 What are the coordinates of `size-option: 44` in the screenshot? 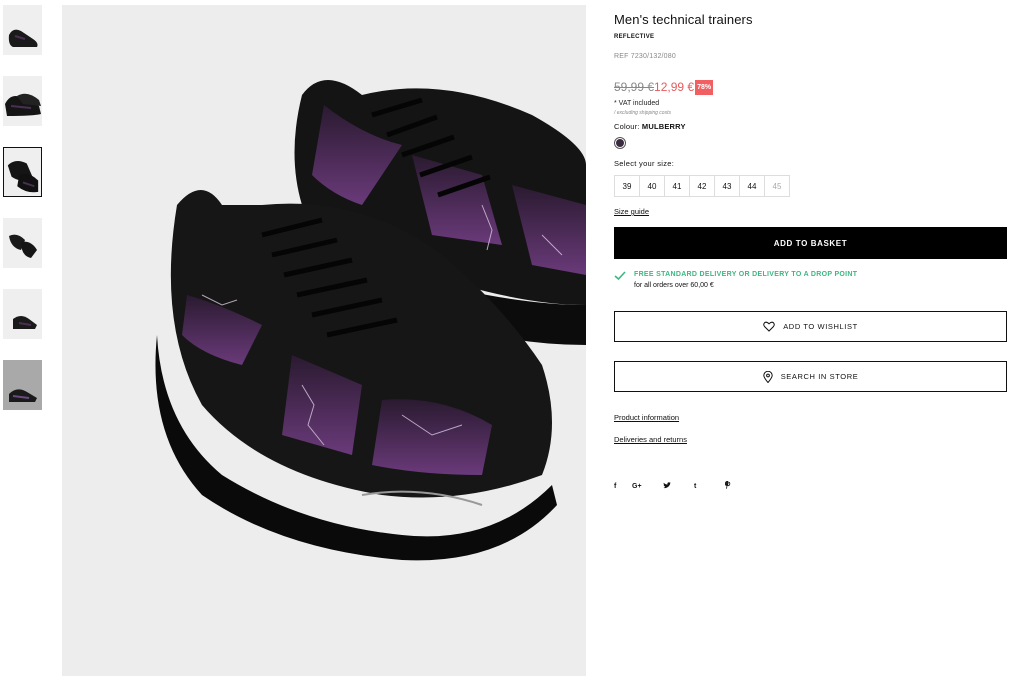 It's located at (752, 186).